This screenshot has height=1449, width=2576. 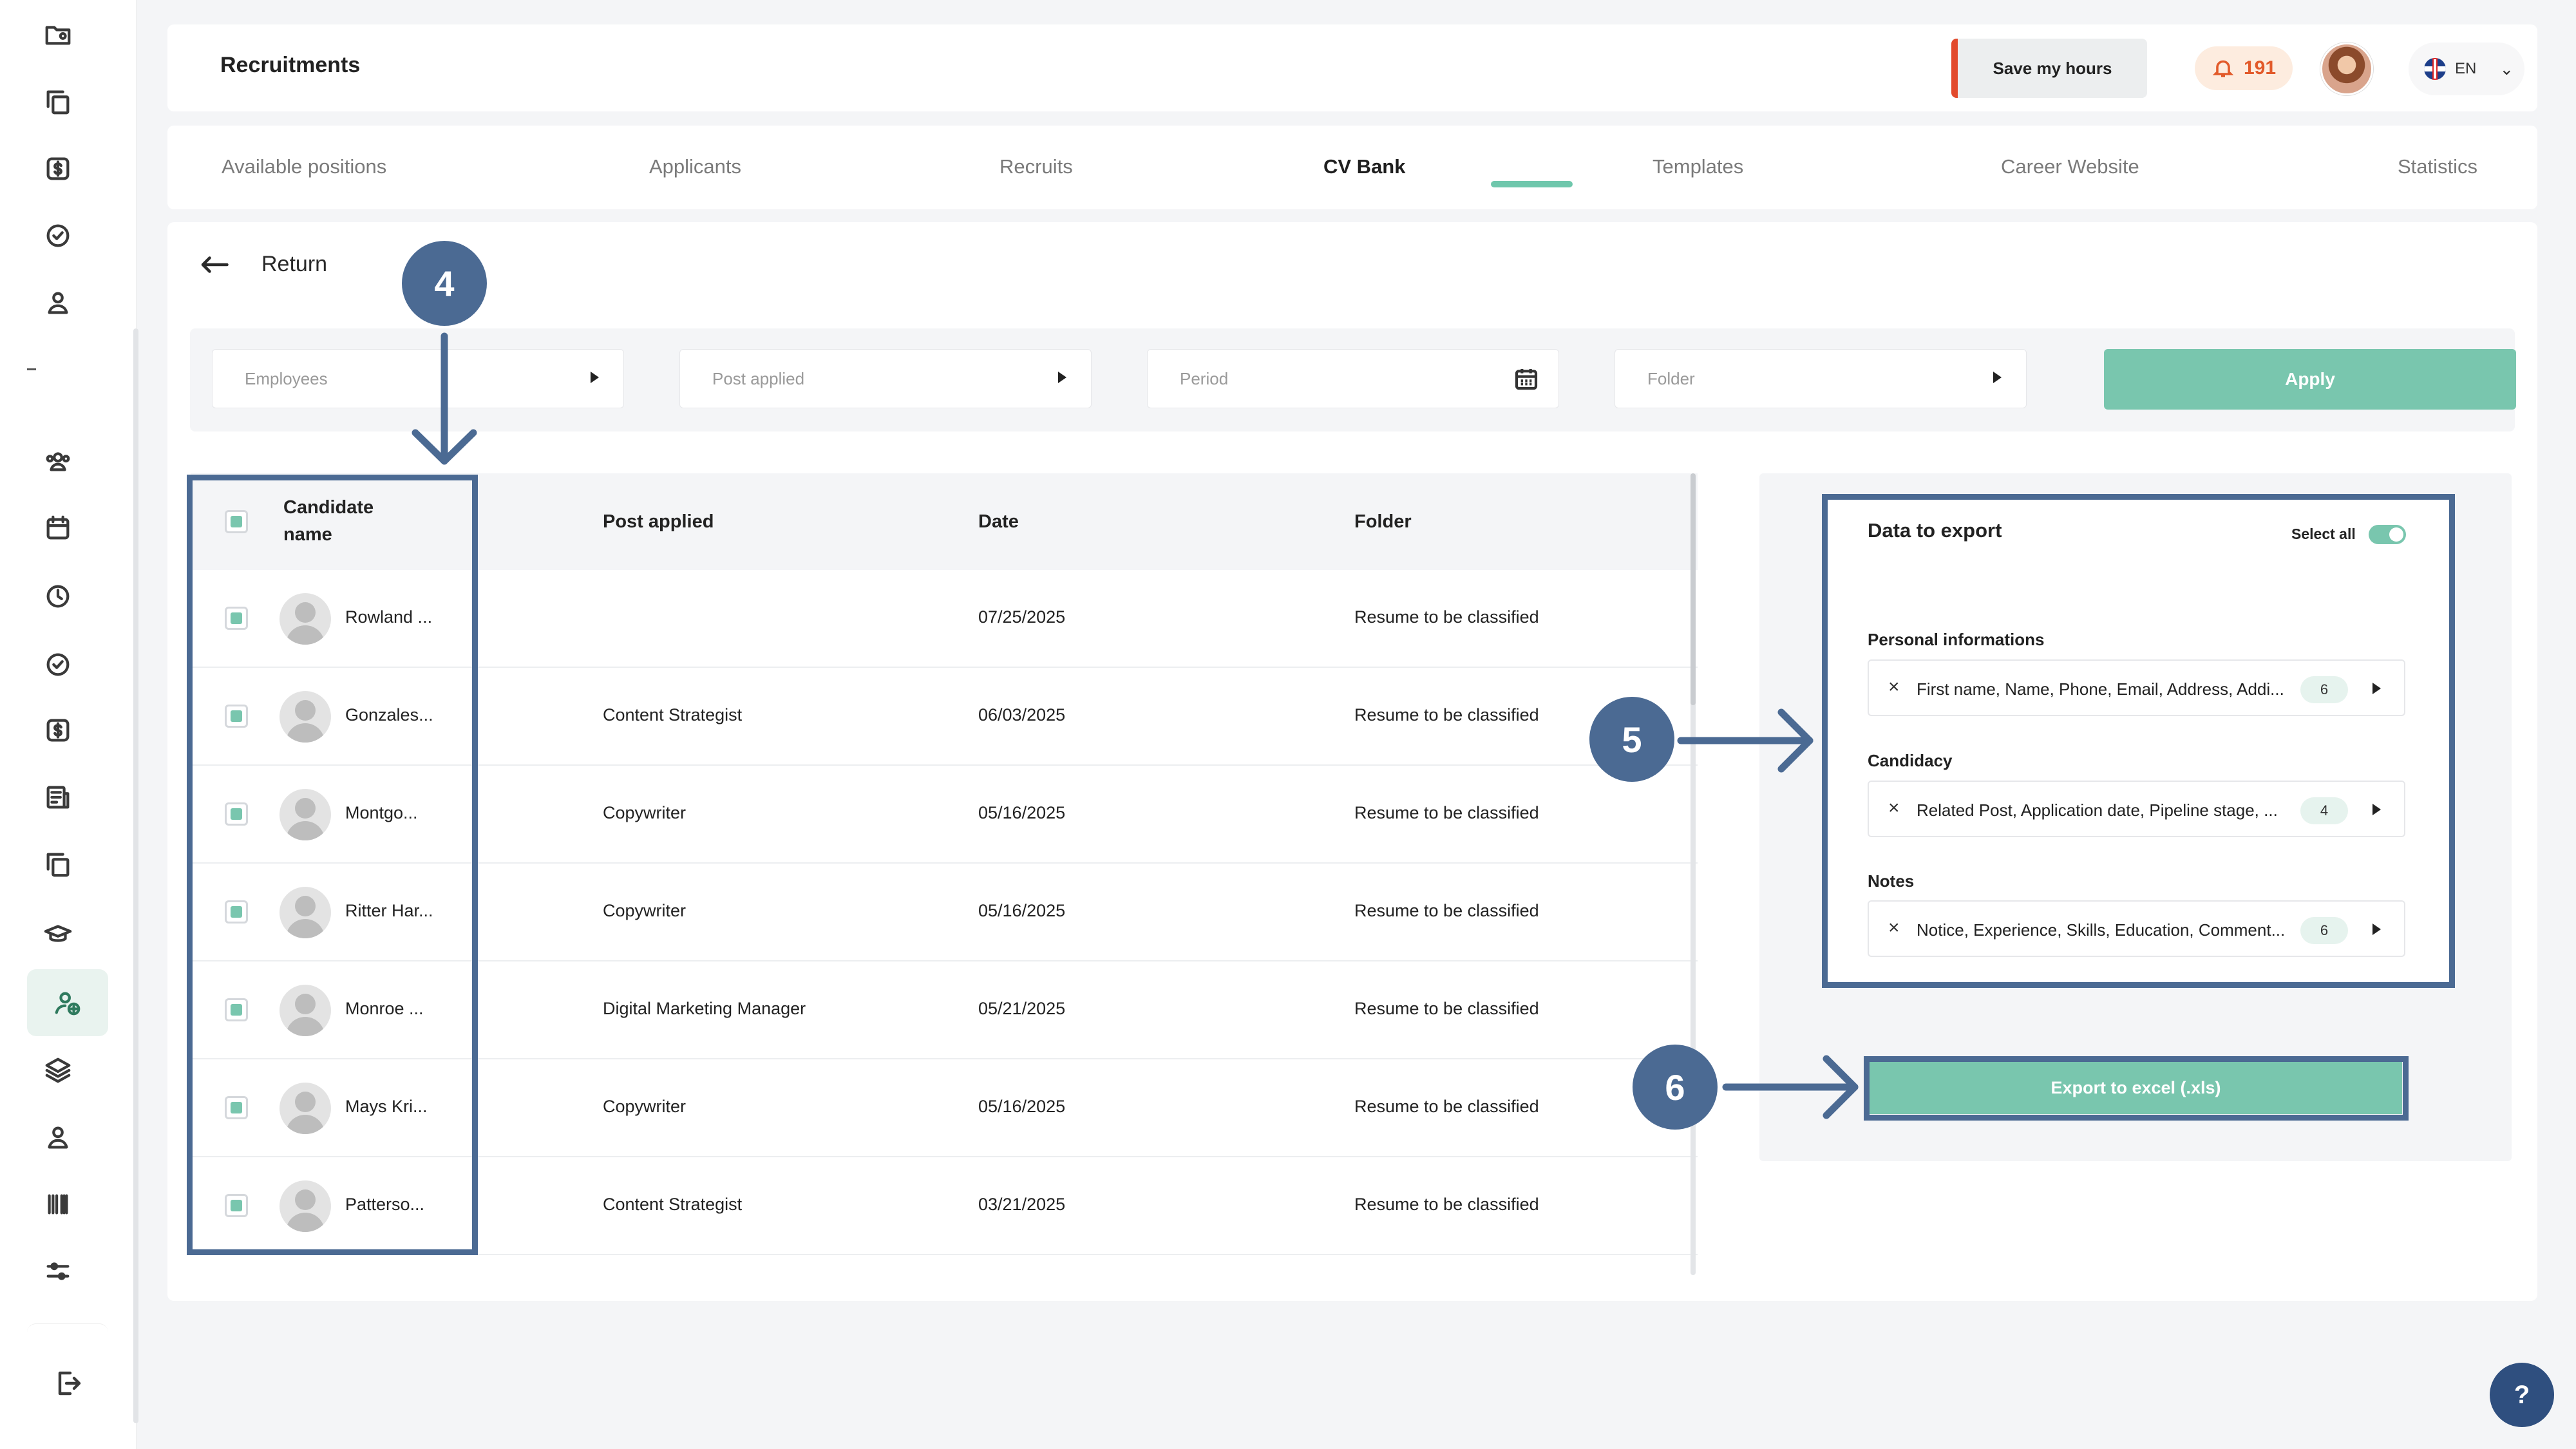 I want to click on post-applied-filter-placeholder: Post applied, so click(x=758, y=378).